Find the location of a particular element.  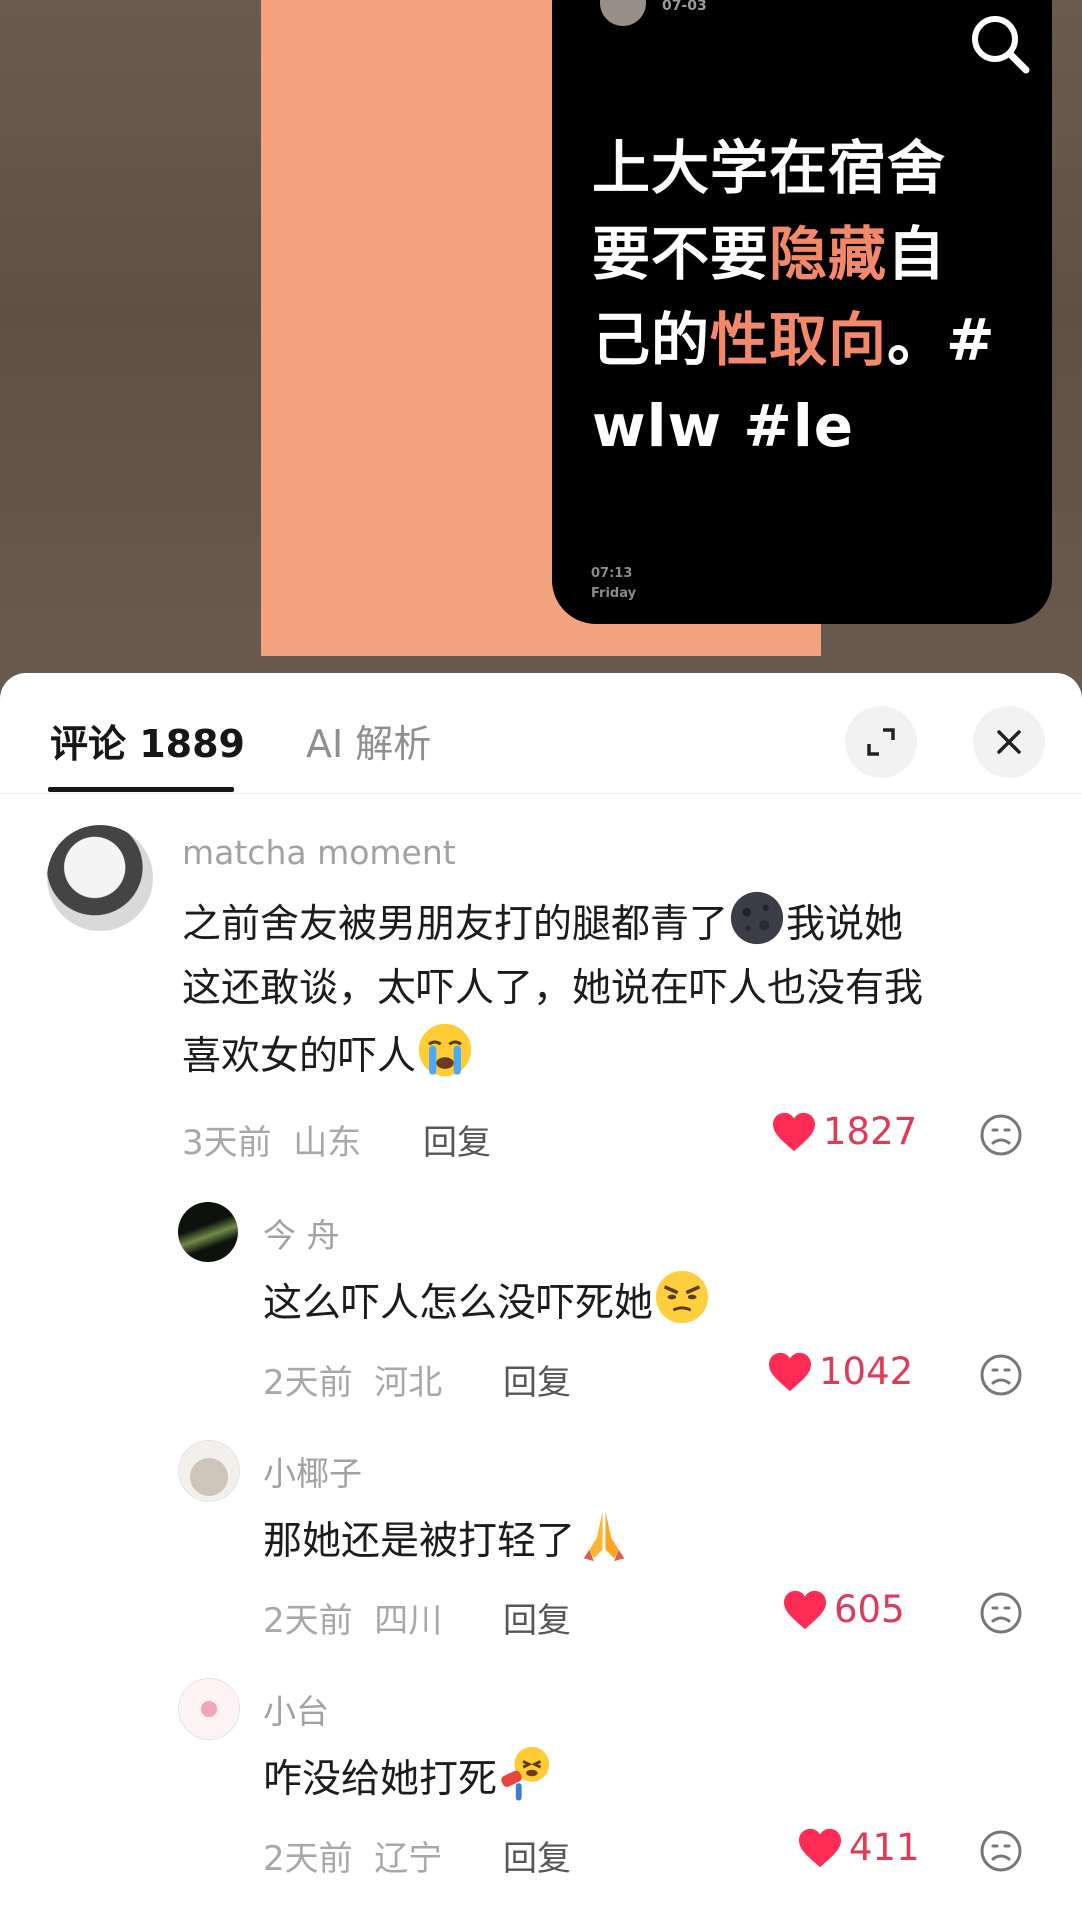

hitting-face-emoji is located at coordinates (526, 1773).